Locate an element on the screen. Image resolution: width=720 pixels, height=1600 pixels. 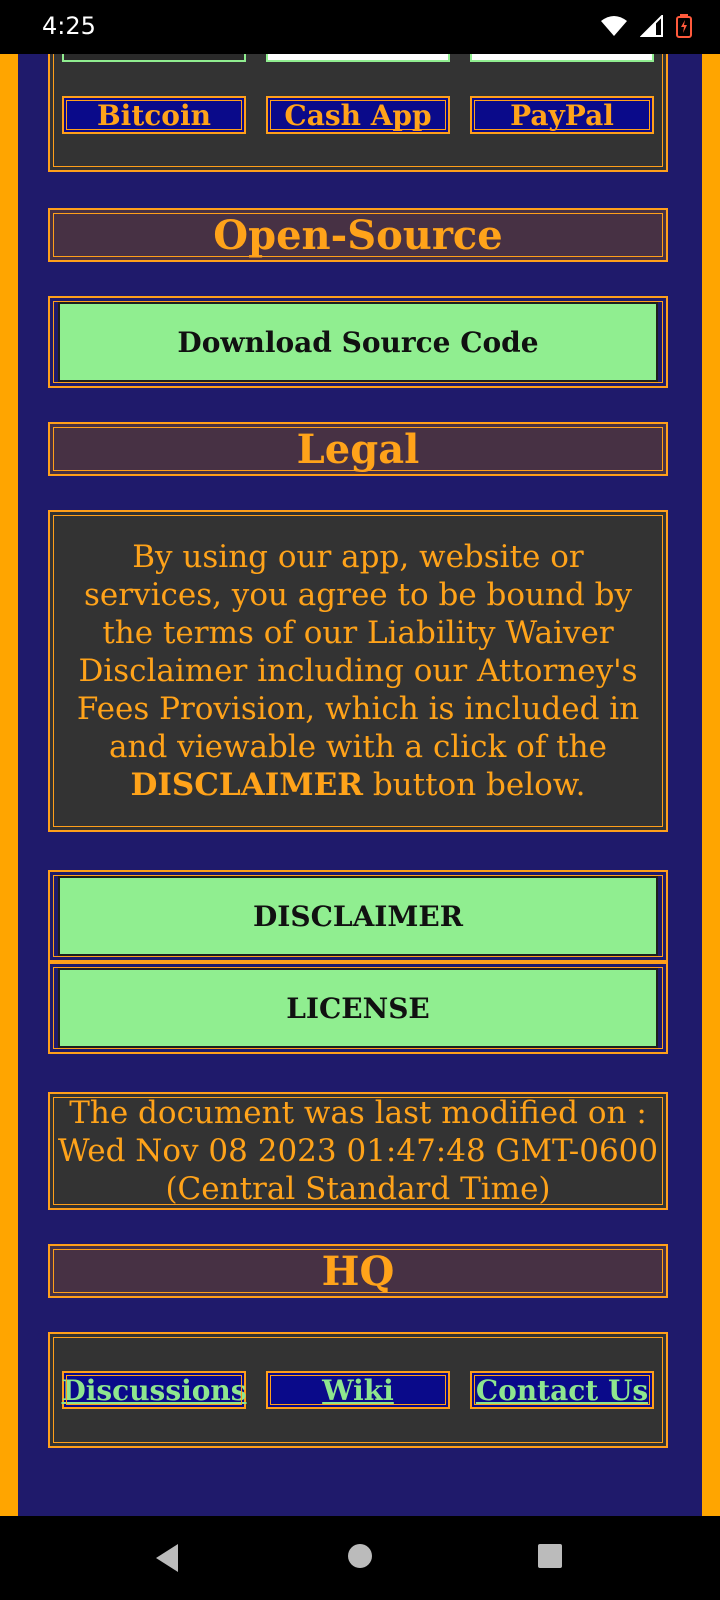
donate-panel: Bitcoin Cash App PayPal is located at coordinates (358, 113).